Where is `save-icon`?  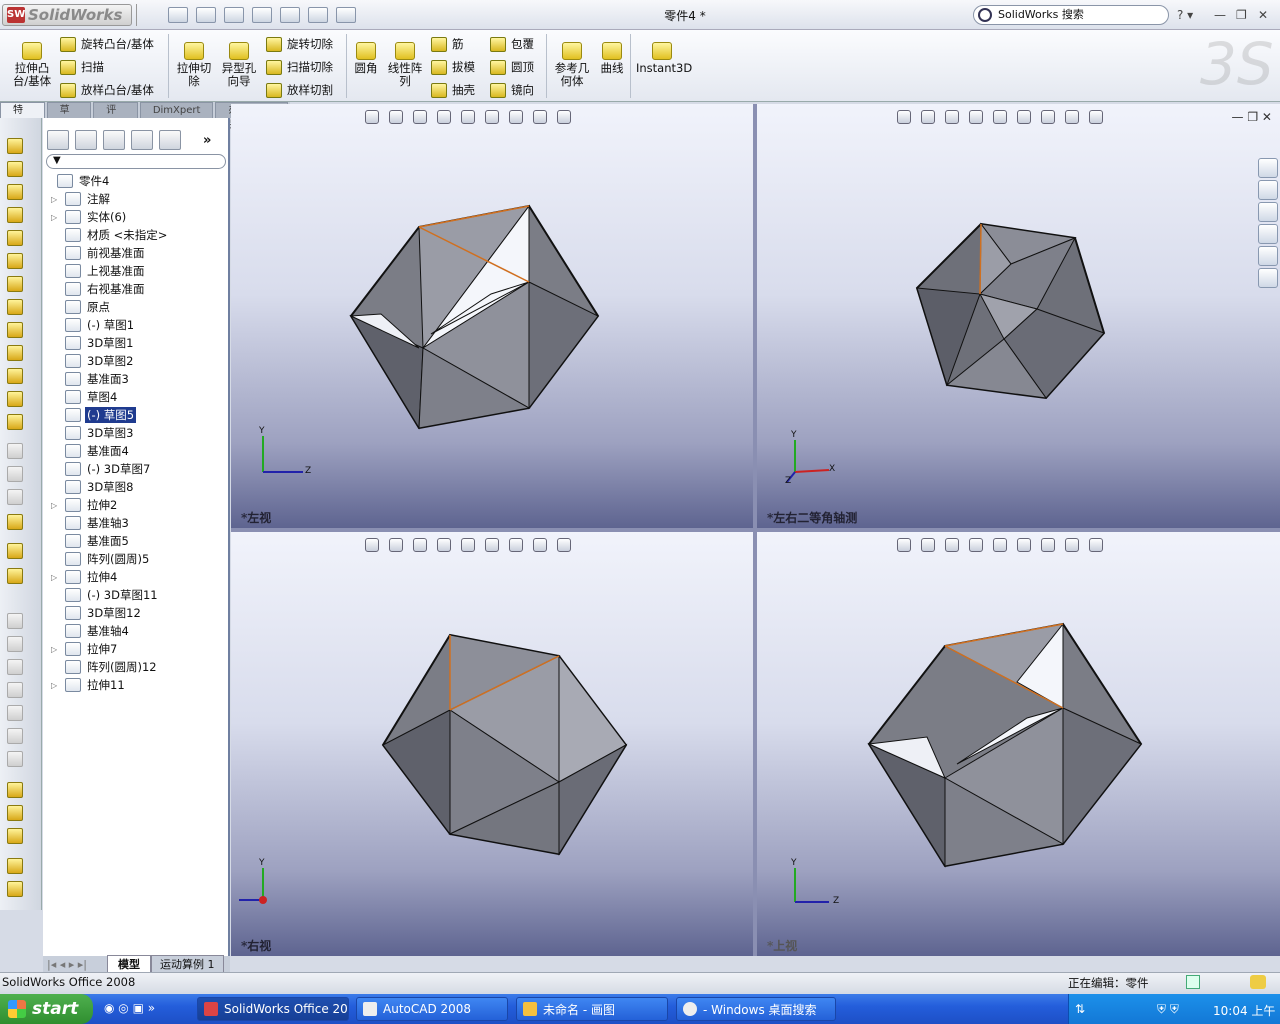
save-icon is located at coordinates (234, 15).